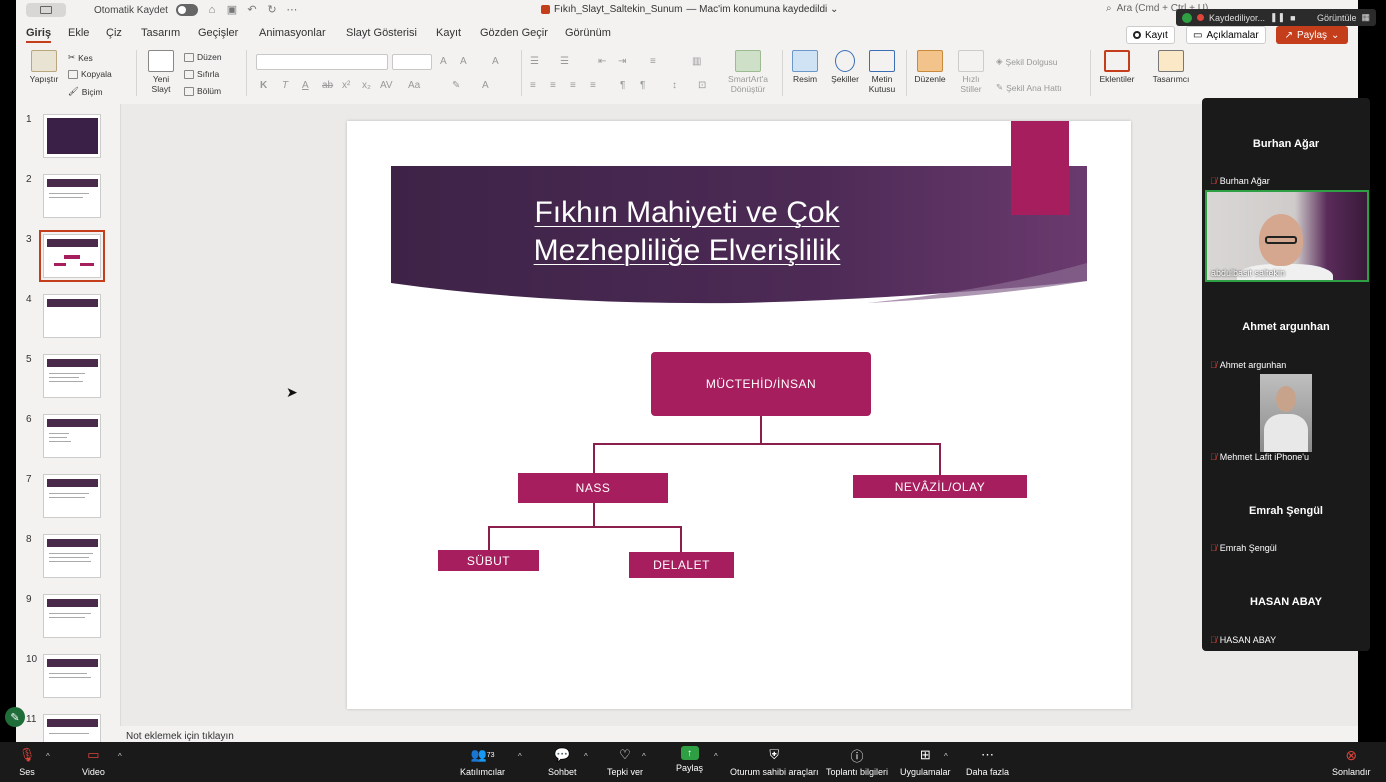 The width and height of the screenshot is (1386, 782). What do you see at coordinates (463, 61) in the screenshot?
I see `shrink-font-icon: A` at bounding box center [463, 61].